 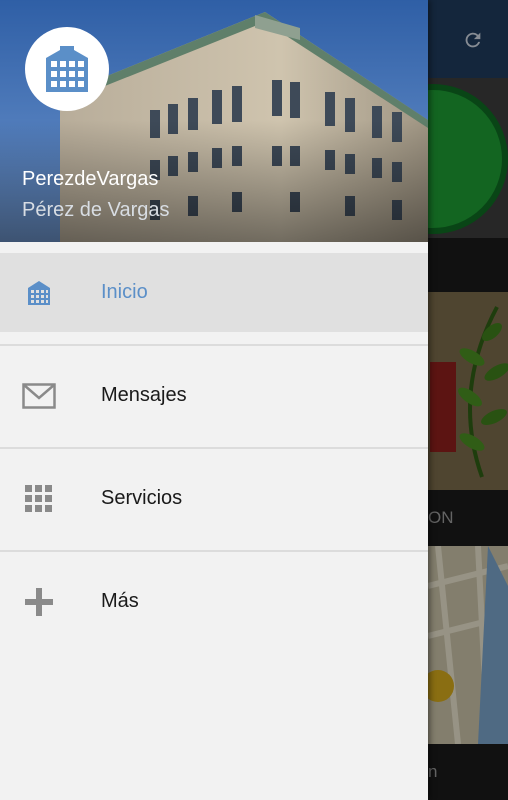 What do you see at coordinates (90, 179) in the screenshot?
I see `user-name: PerezdeVargas` at bounding box center [90, 179].